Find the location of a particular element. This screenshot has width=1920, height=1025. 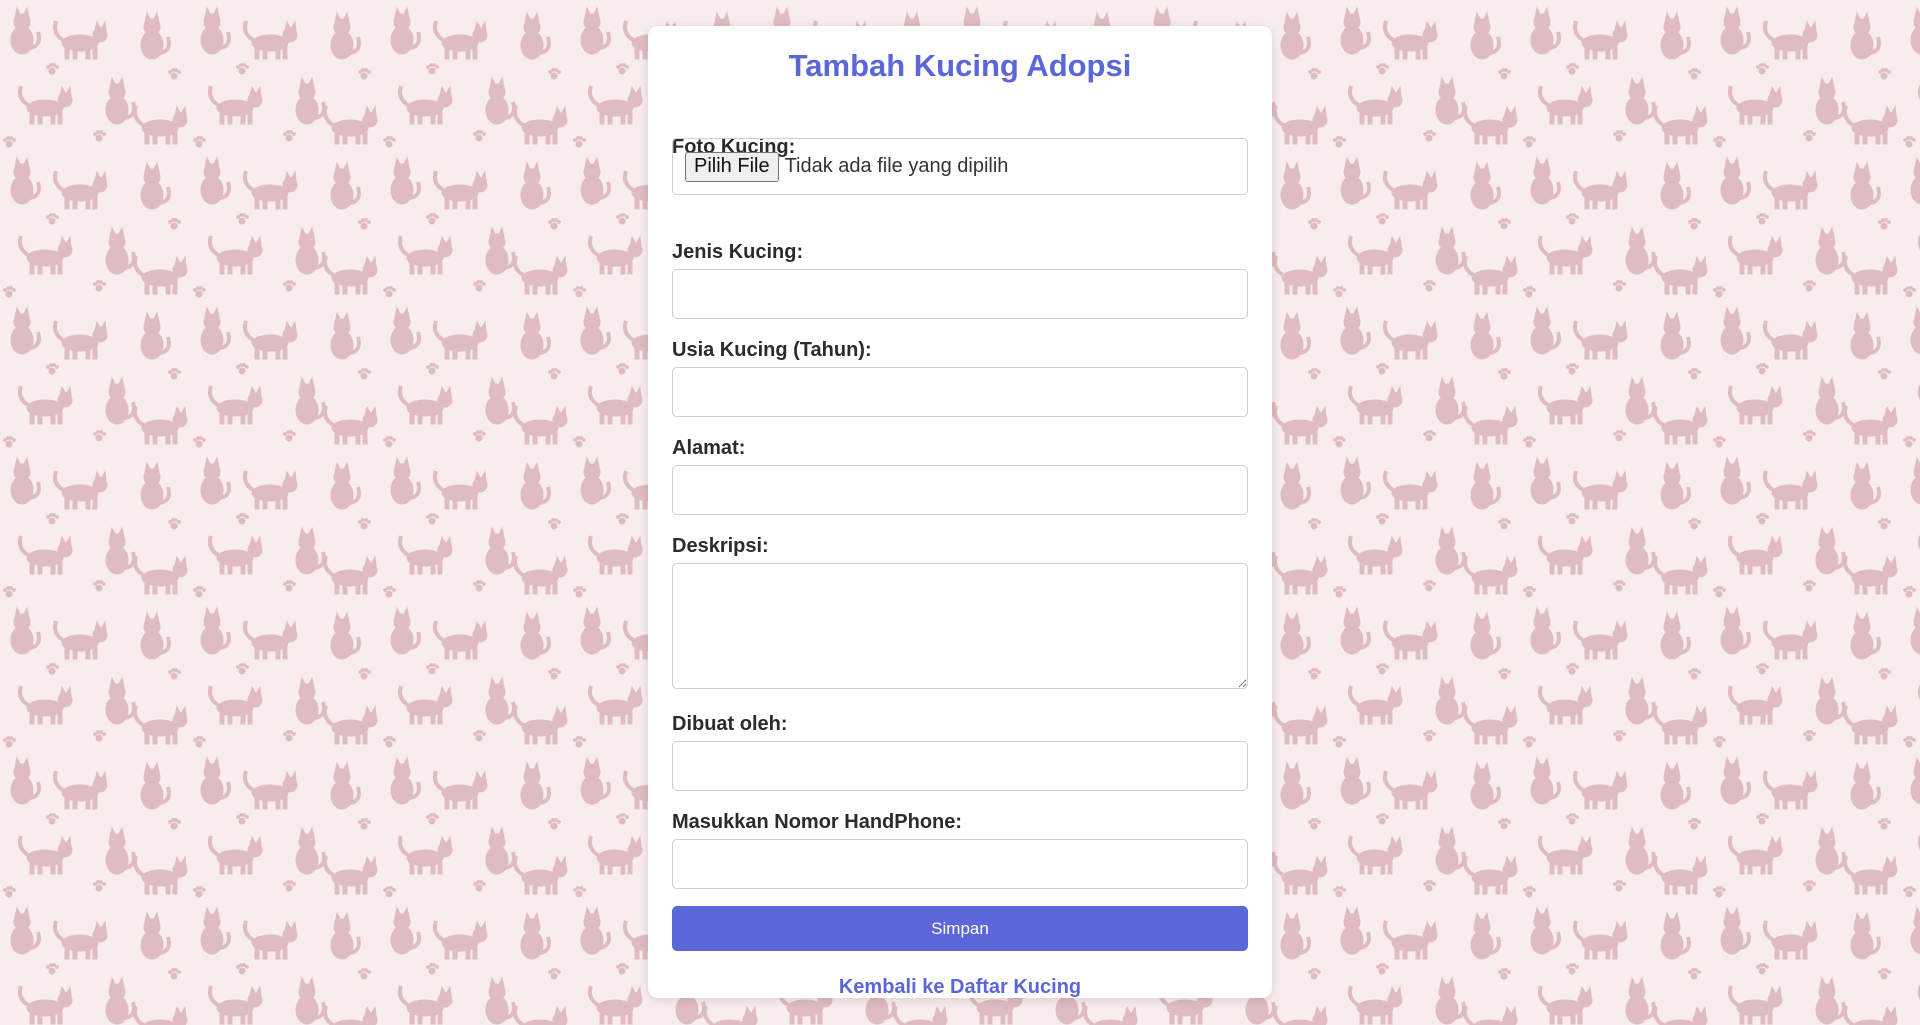

created-by-label: Dibuat oleh: is located at coordinates (730, 724).